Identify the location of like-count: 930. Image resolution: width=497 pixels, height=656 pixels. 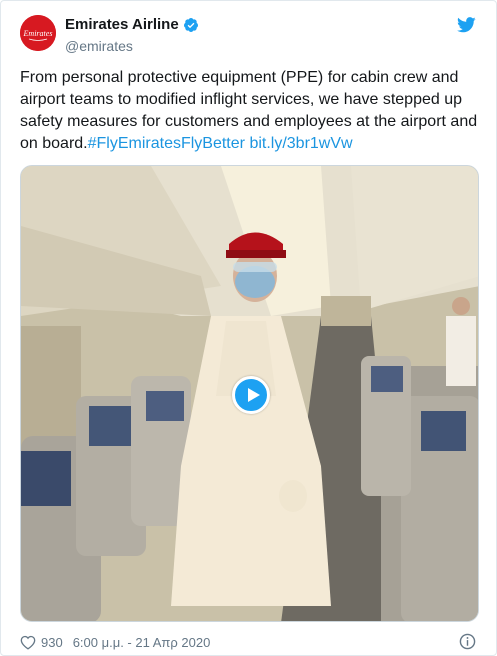
(52, 642).